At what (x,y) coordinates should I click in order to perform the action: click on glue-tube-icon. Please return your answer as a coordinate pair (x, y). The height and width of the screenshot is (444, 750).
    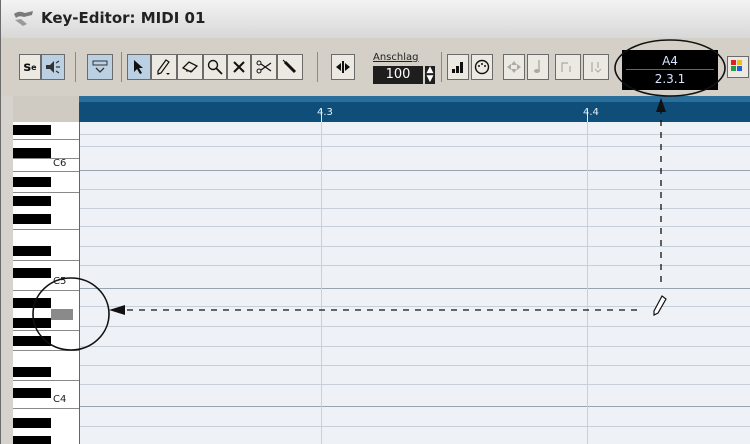
    Looking at the image, I should click on (289, 66).